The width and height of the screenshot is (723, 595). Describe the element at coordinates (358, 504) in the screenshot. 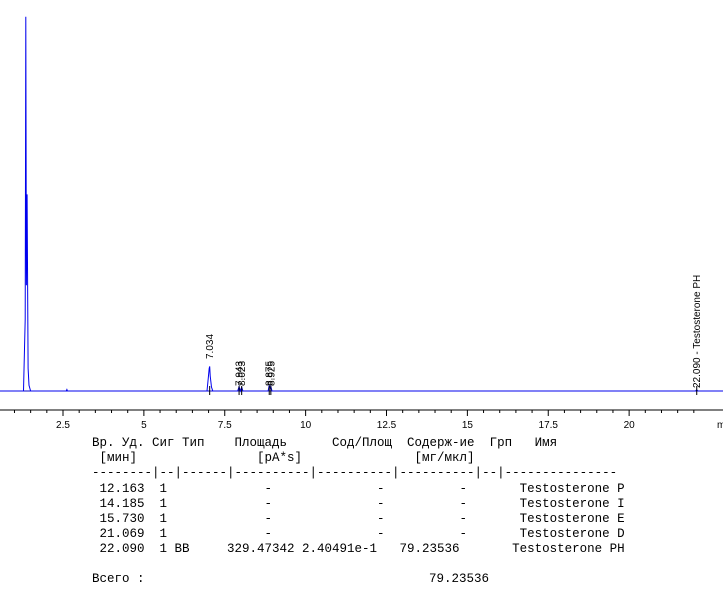

I see `table-row: 14.185 1 - - - Testosterone I` at that location.